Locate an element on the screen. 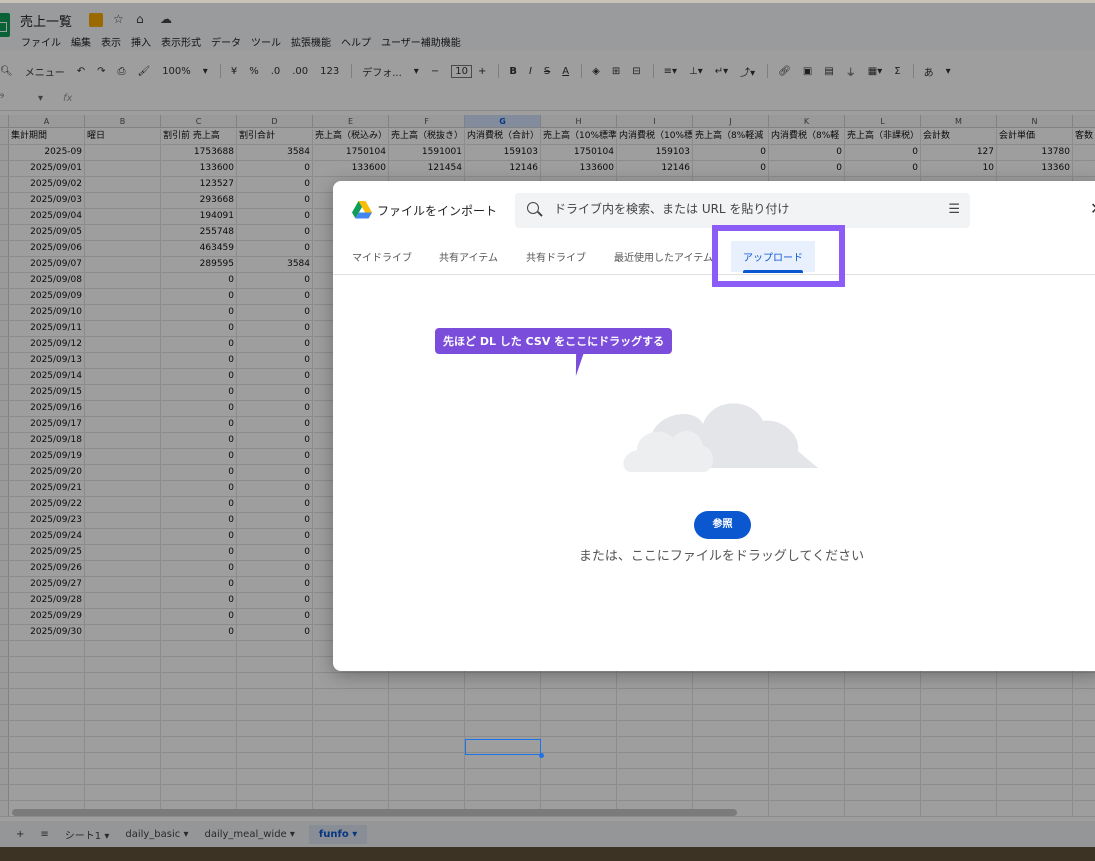 The image size is (1095, 861). instruction-callout: 先ほど DL した CSV をここにドラッグする is located at coordinates (554, 341).